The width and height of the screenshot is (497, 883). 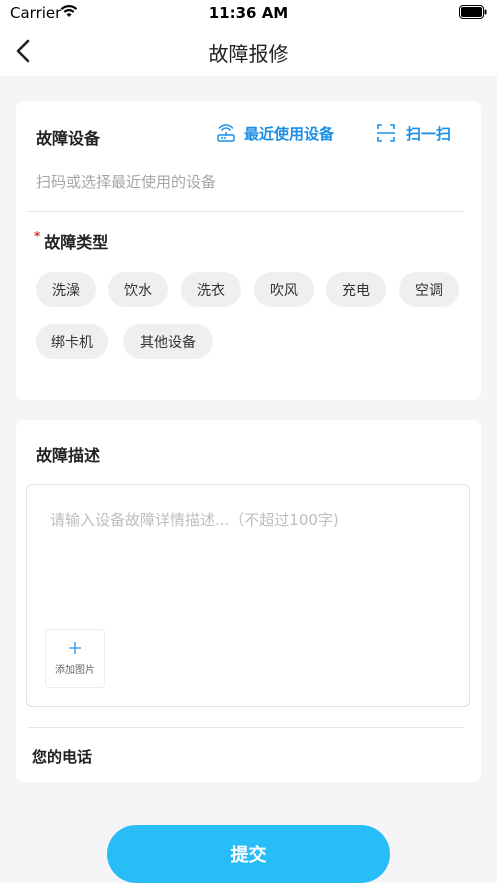 I want to click on status-bar: Carrier 11:36 AM, so click(x=248, y=13).